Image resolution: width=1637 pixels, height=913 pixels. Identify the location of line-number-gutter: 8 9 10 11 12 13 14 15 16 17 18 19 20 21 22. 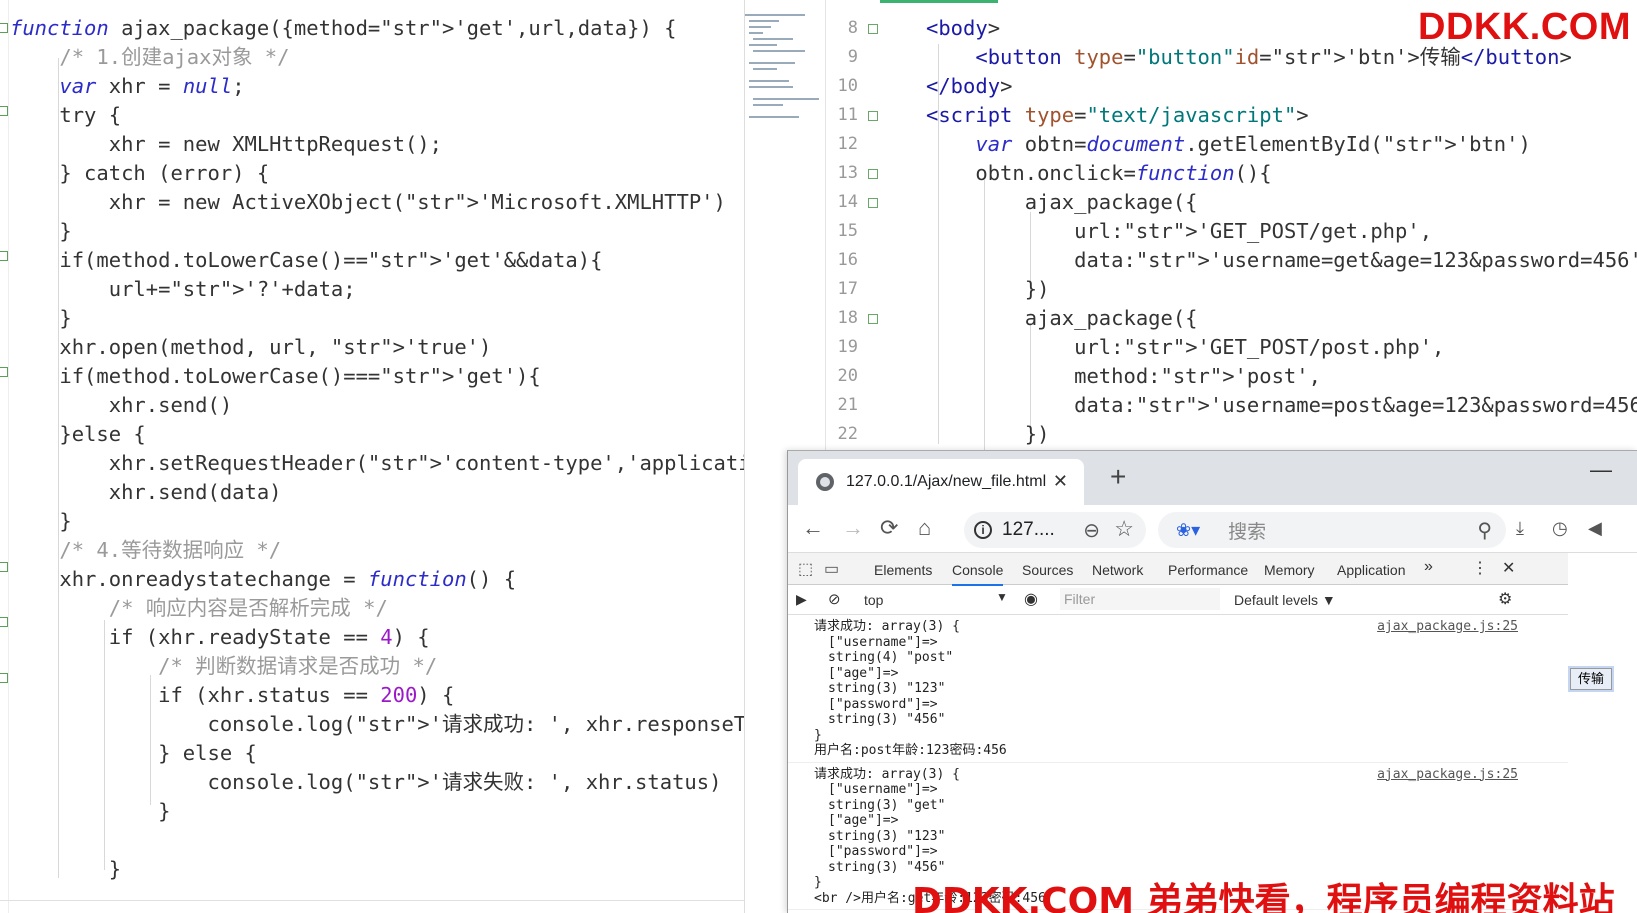
(855, 231).